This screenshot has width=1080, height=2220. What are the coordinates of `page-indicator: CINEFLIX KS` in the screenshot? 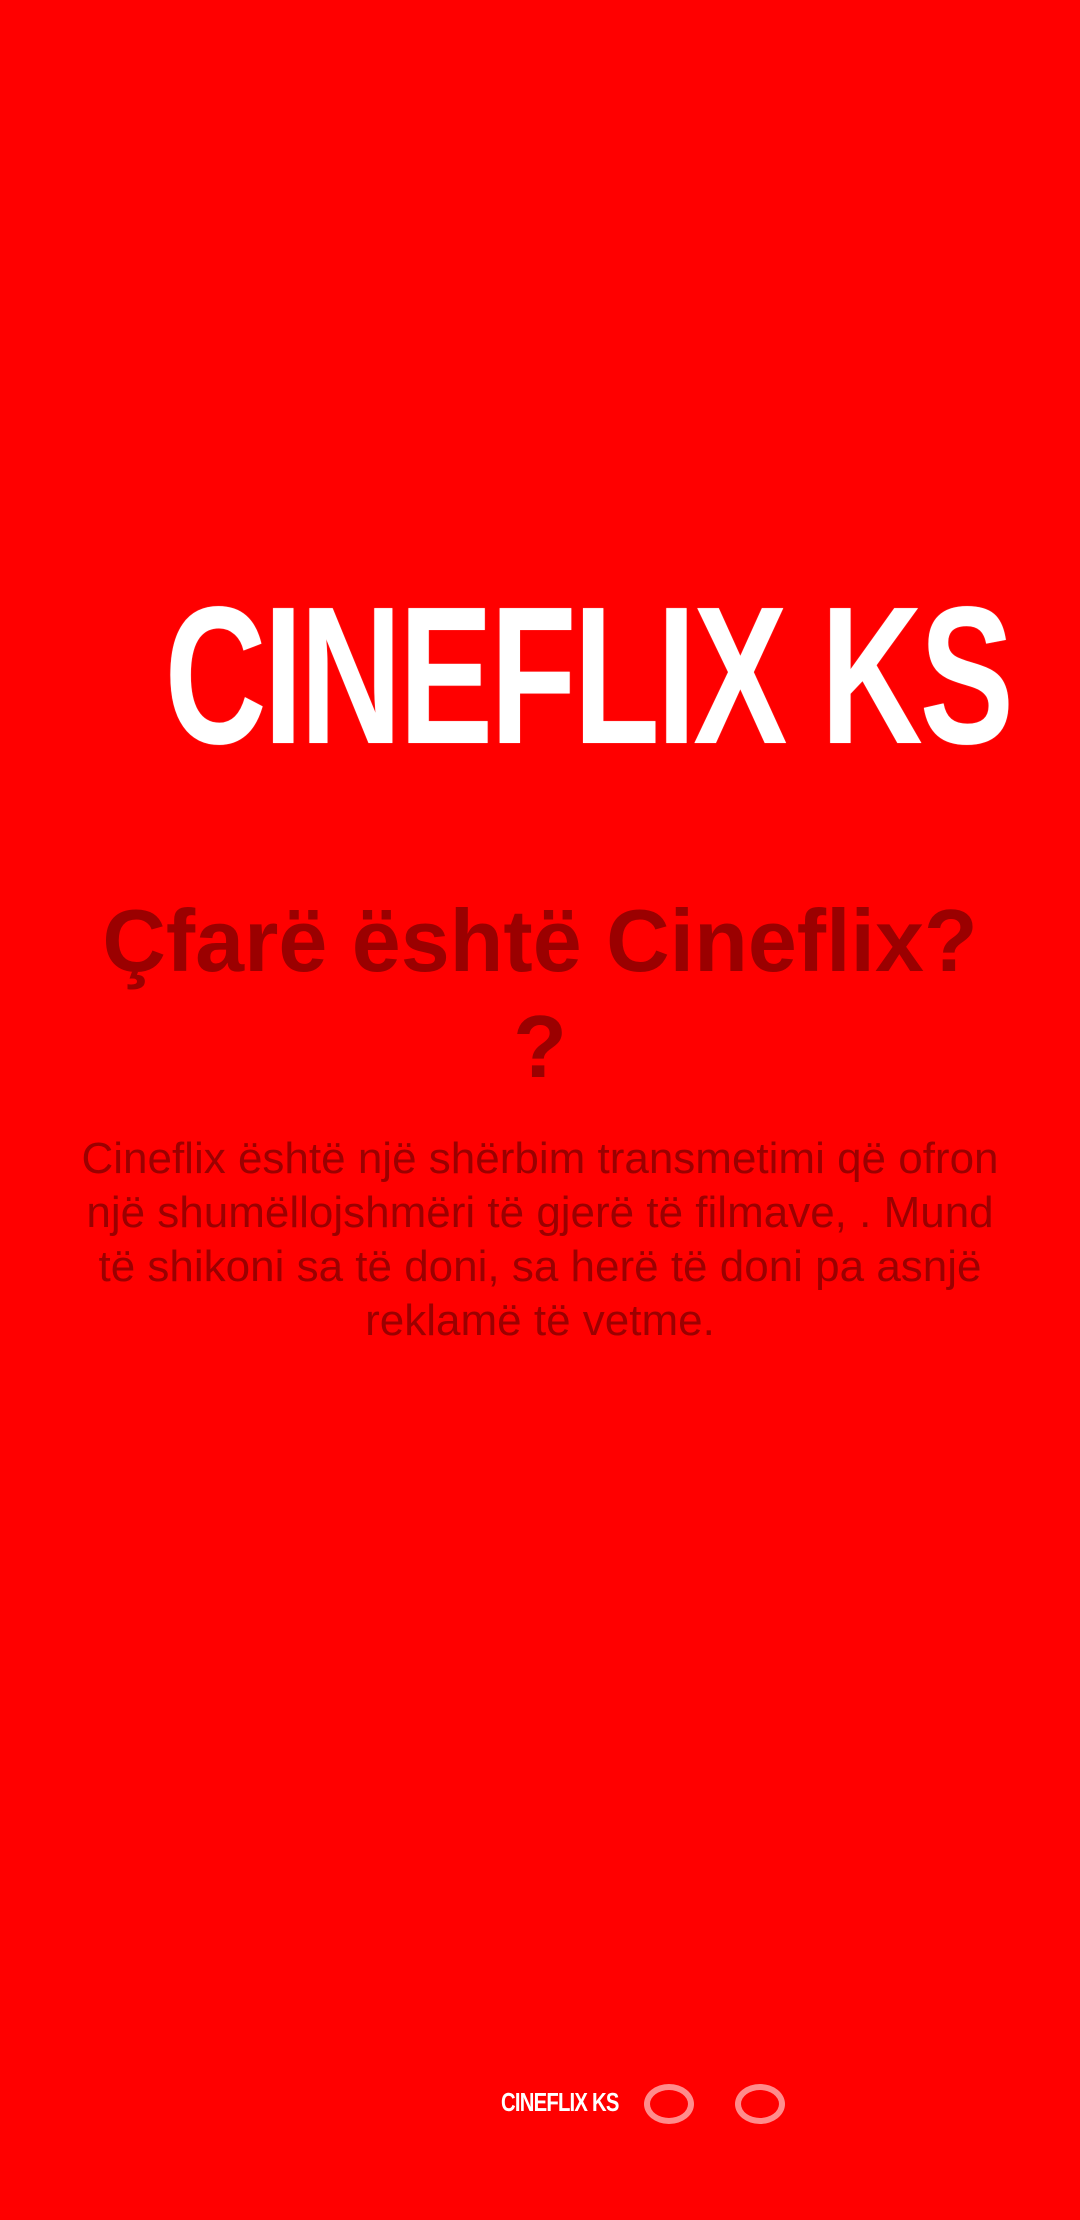 It's located at (540, 2103).